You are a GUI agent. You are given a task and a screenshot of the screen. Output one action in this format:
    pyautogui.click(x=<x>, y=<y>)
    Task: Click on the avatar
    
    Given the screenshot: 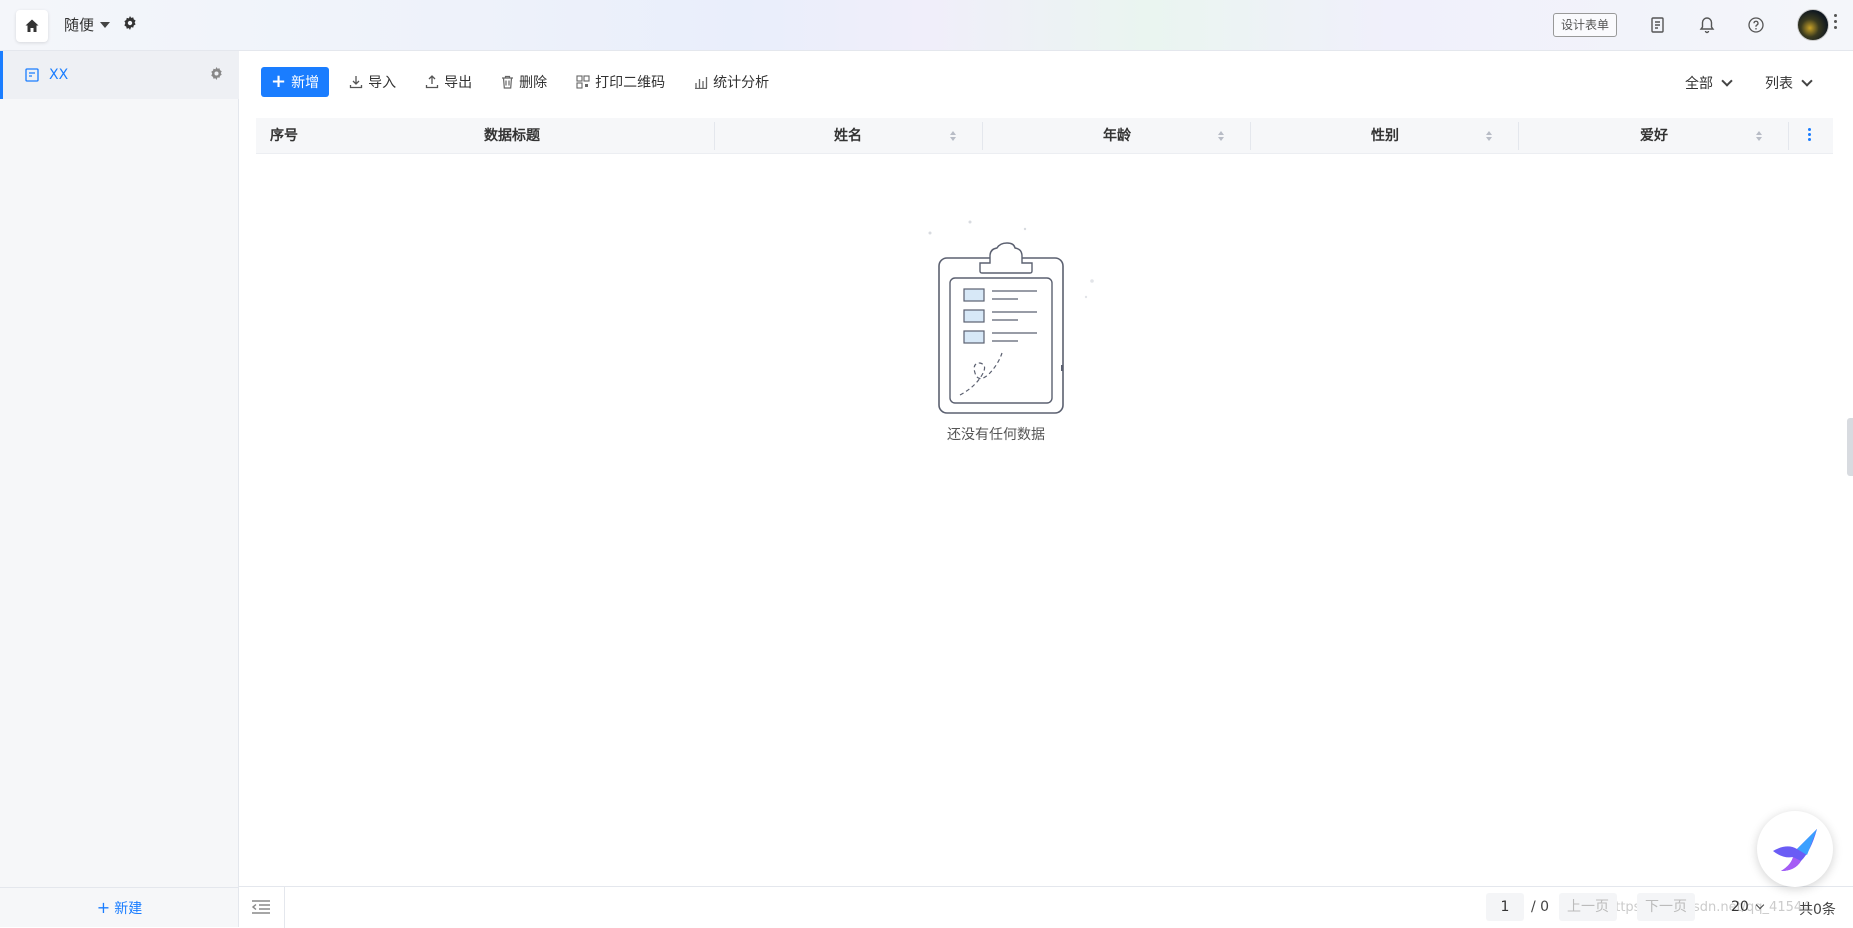 What is the action you would take?
    pyautogui.click(x=1813, y=25)
    